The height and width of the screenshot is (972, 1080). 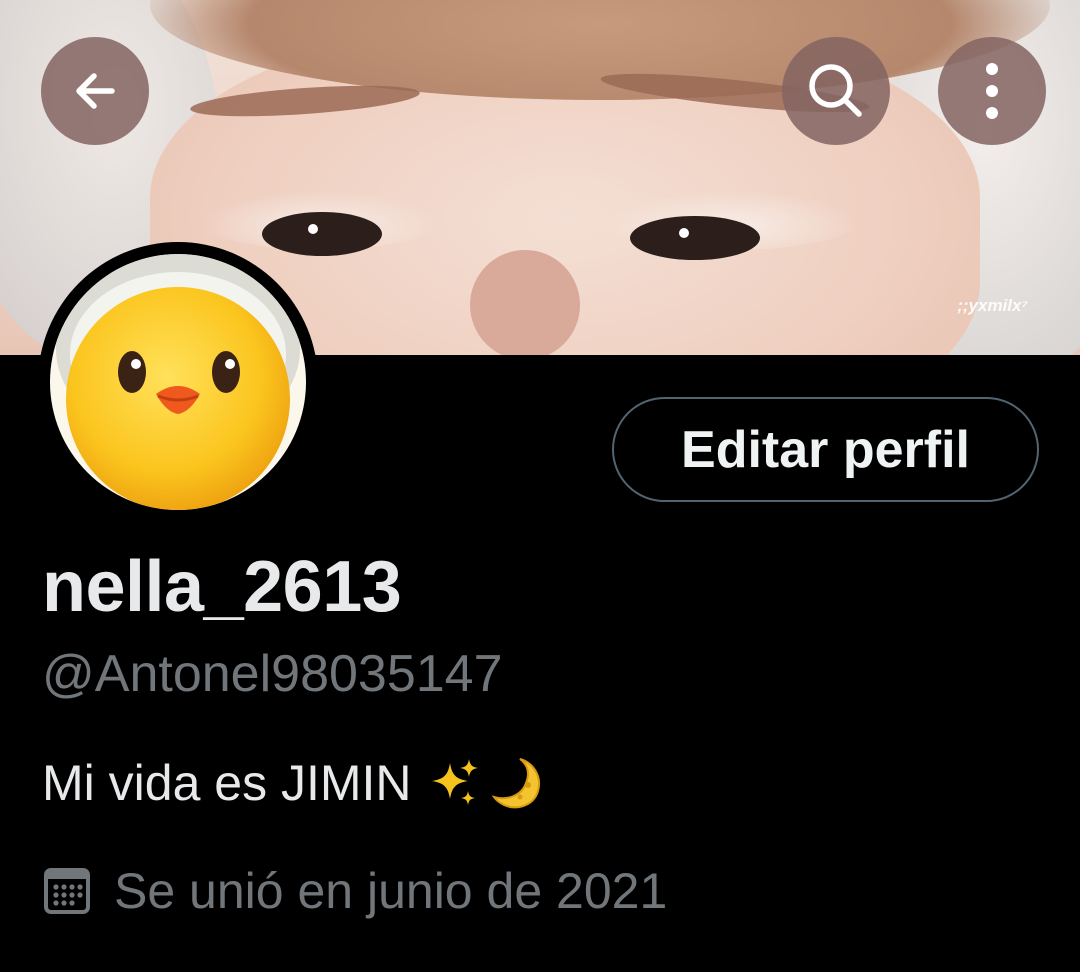 I want to click on more-vertical-icon, so click(x=992, y=91).